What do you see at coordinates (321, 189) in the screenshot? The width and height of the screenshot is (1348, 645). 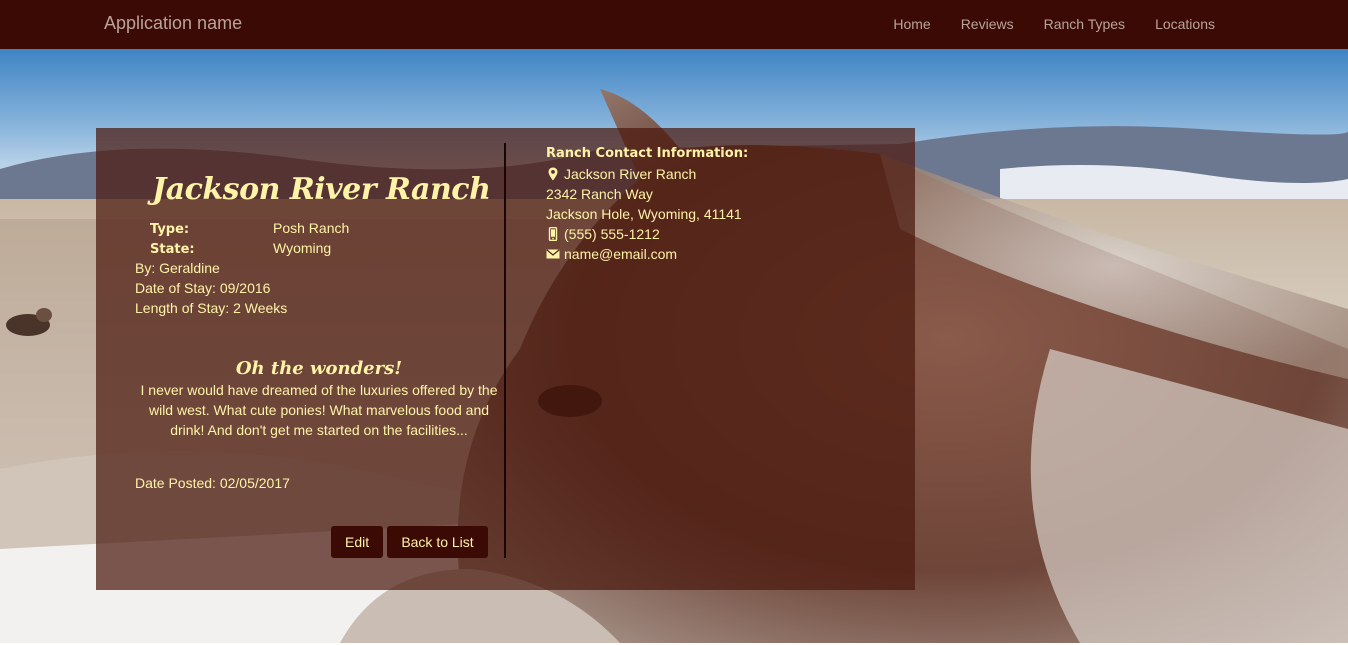 I see `ranch-title: Jackson River Ranch` at bounding box center [321, 189].